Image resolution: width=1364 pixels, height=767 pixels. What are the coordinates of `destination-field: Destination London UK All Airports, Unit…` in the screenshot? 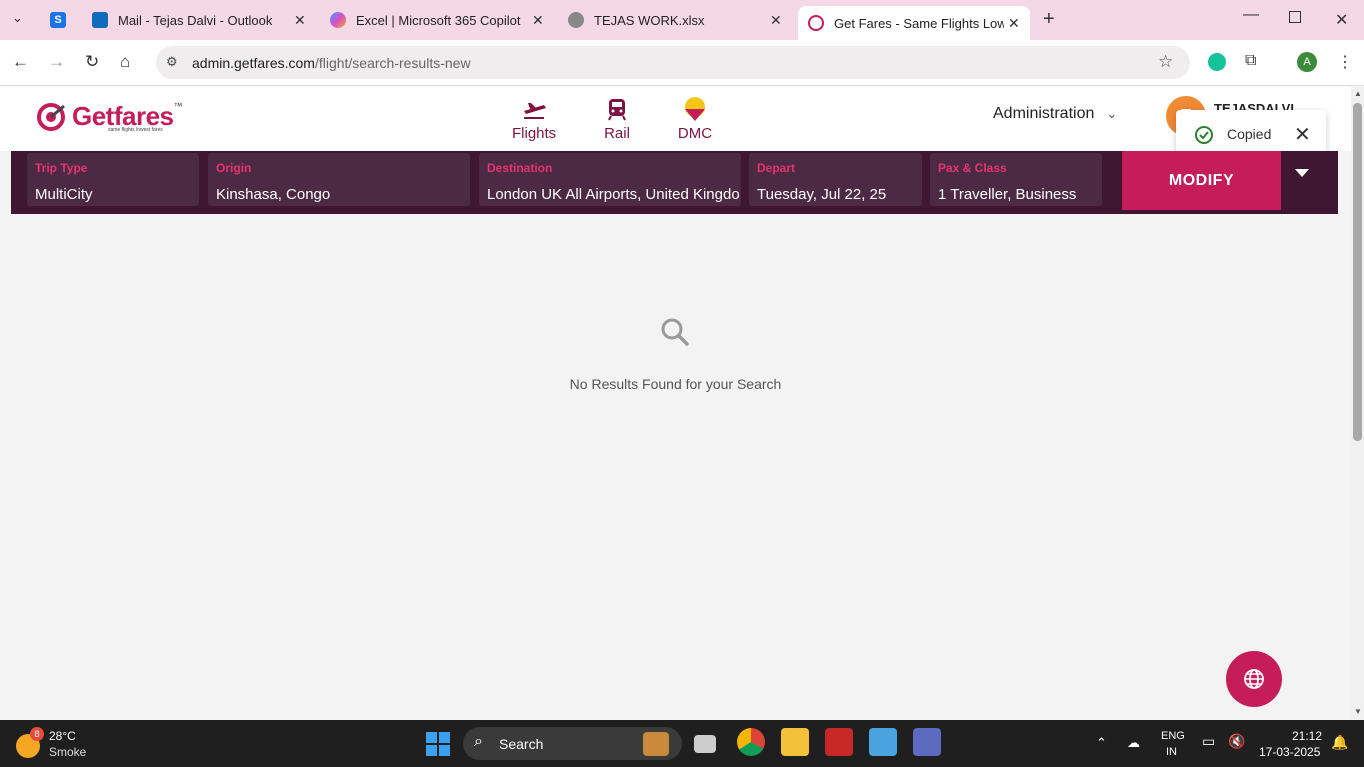 It's located at (610, 179).